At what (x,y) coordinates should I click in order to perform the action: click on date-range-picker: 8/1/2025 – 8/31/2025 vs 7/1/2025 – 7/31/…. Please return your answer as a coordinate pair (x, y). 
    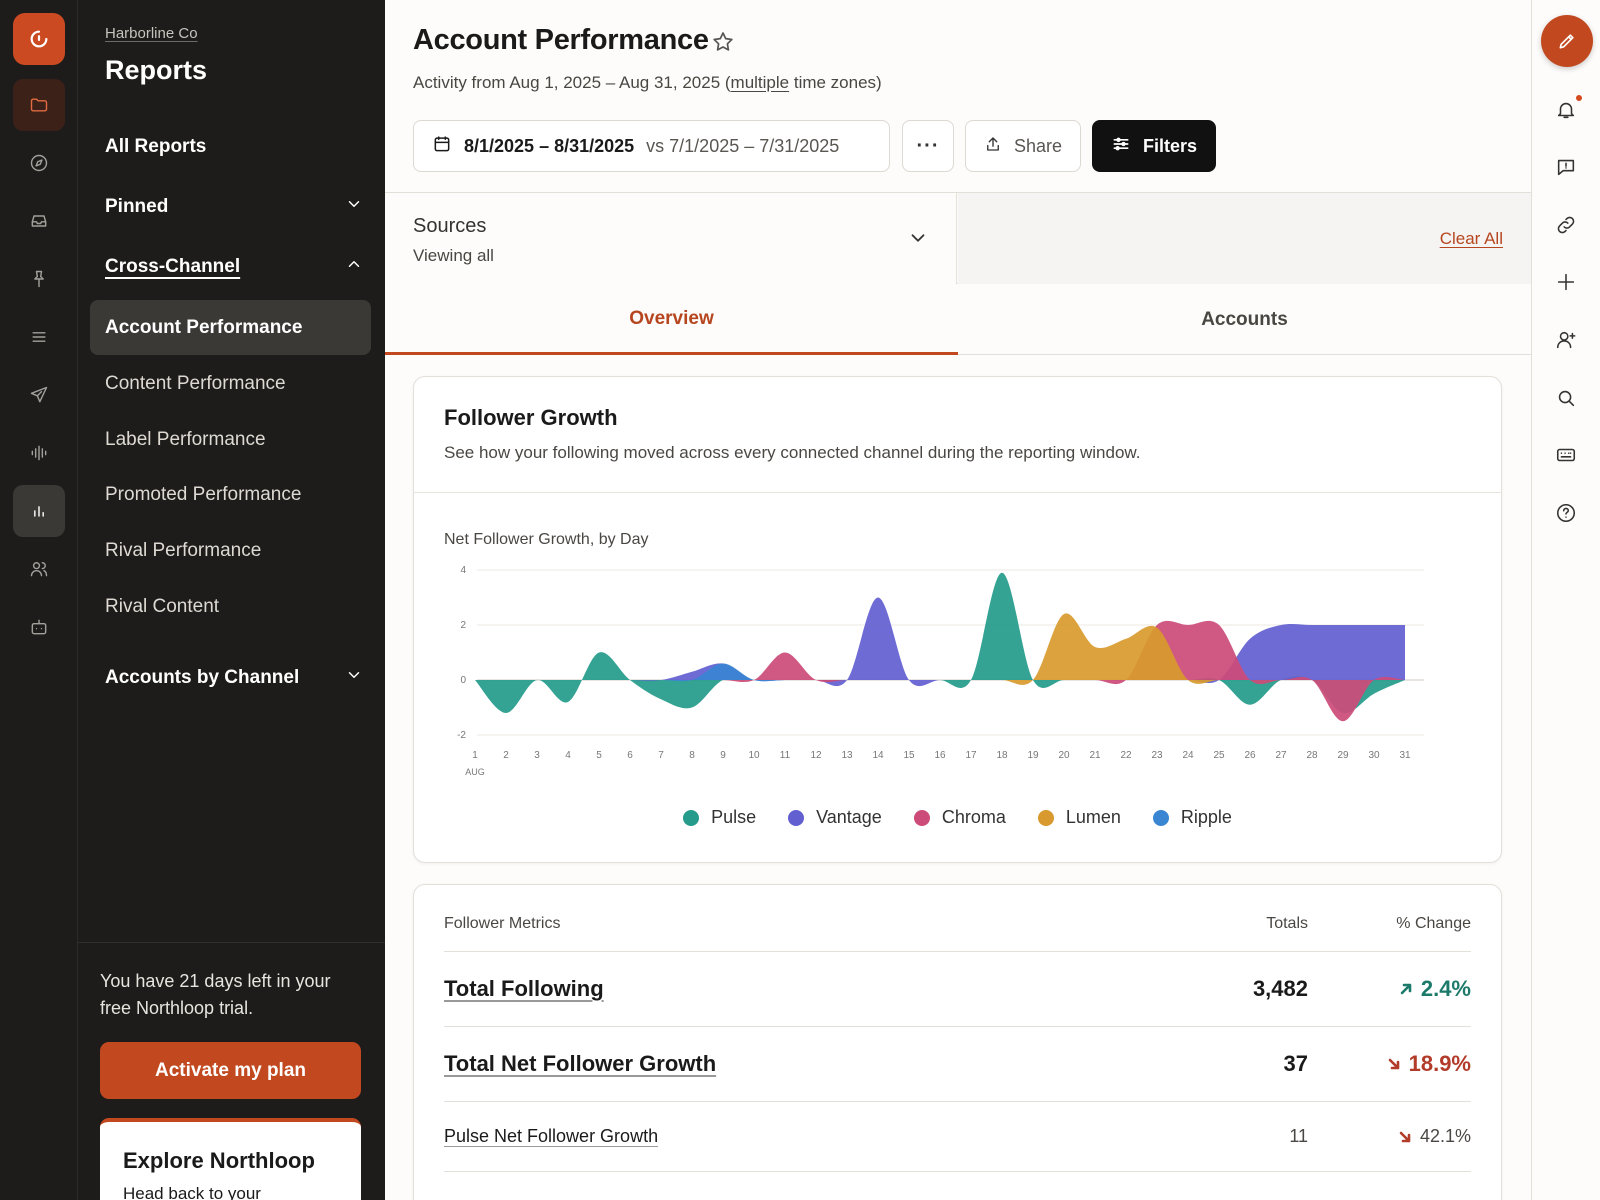
    Looking at the image, I should click on (651, 146).